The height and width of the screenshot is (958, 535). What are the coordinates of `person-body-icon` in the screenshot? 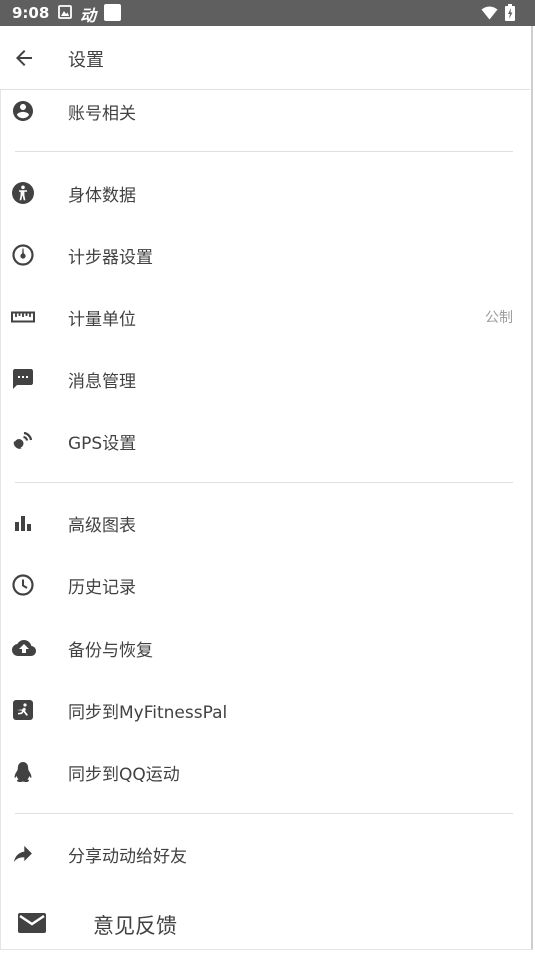 It's located at (23, 193).